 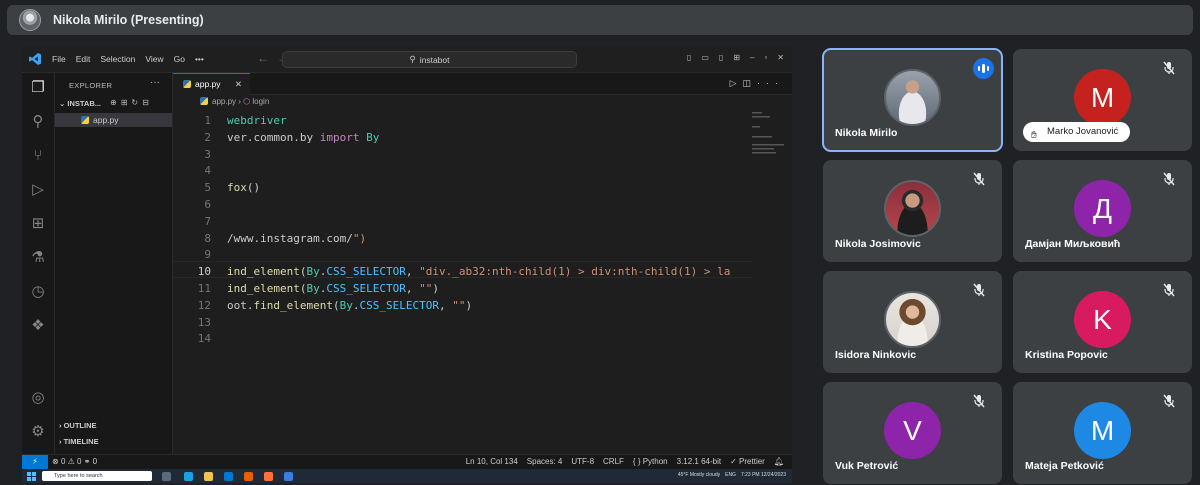 I want to click on prettier-status: ✓ Prettier, so click(x=747, y=461).